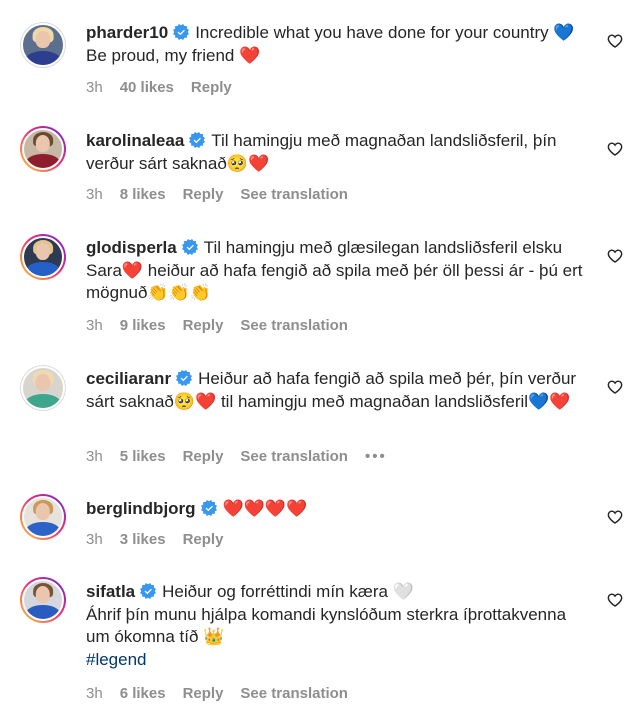 This screenshot has width=640, height=722. I want to click on comment-meta: 3h 3 likes Reply, so click(163, 540).